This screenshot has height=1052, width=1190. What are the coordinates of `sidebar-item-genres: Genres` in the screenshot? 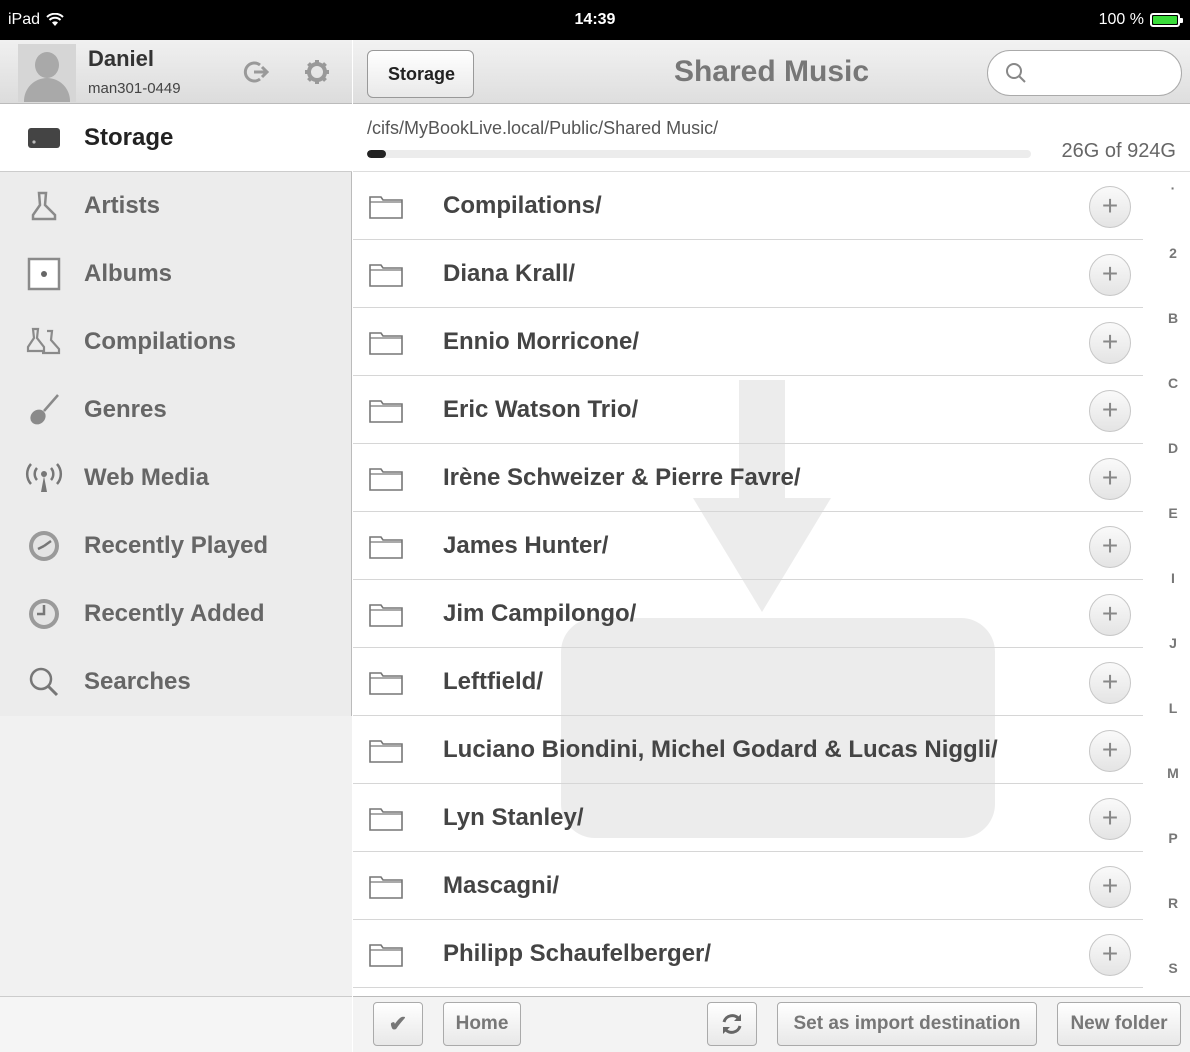 It's located at (176, 410).